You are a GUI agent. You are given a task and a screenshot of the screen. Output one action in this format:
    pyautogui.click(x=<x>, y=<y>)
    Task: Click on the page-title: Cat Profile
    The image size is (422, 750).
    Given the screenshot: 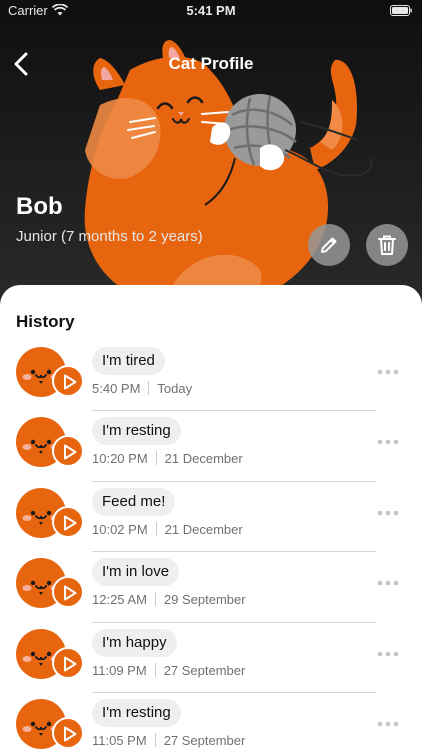 What is the action you would take?
    pyautogui.click(x=211, y=63)
    